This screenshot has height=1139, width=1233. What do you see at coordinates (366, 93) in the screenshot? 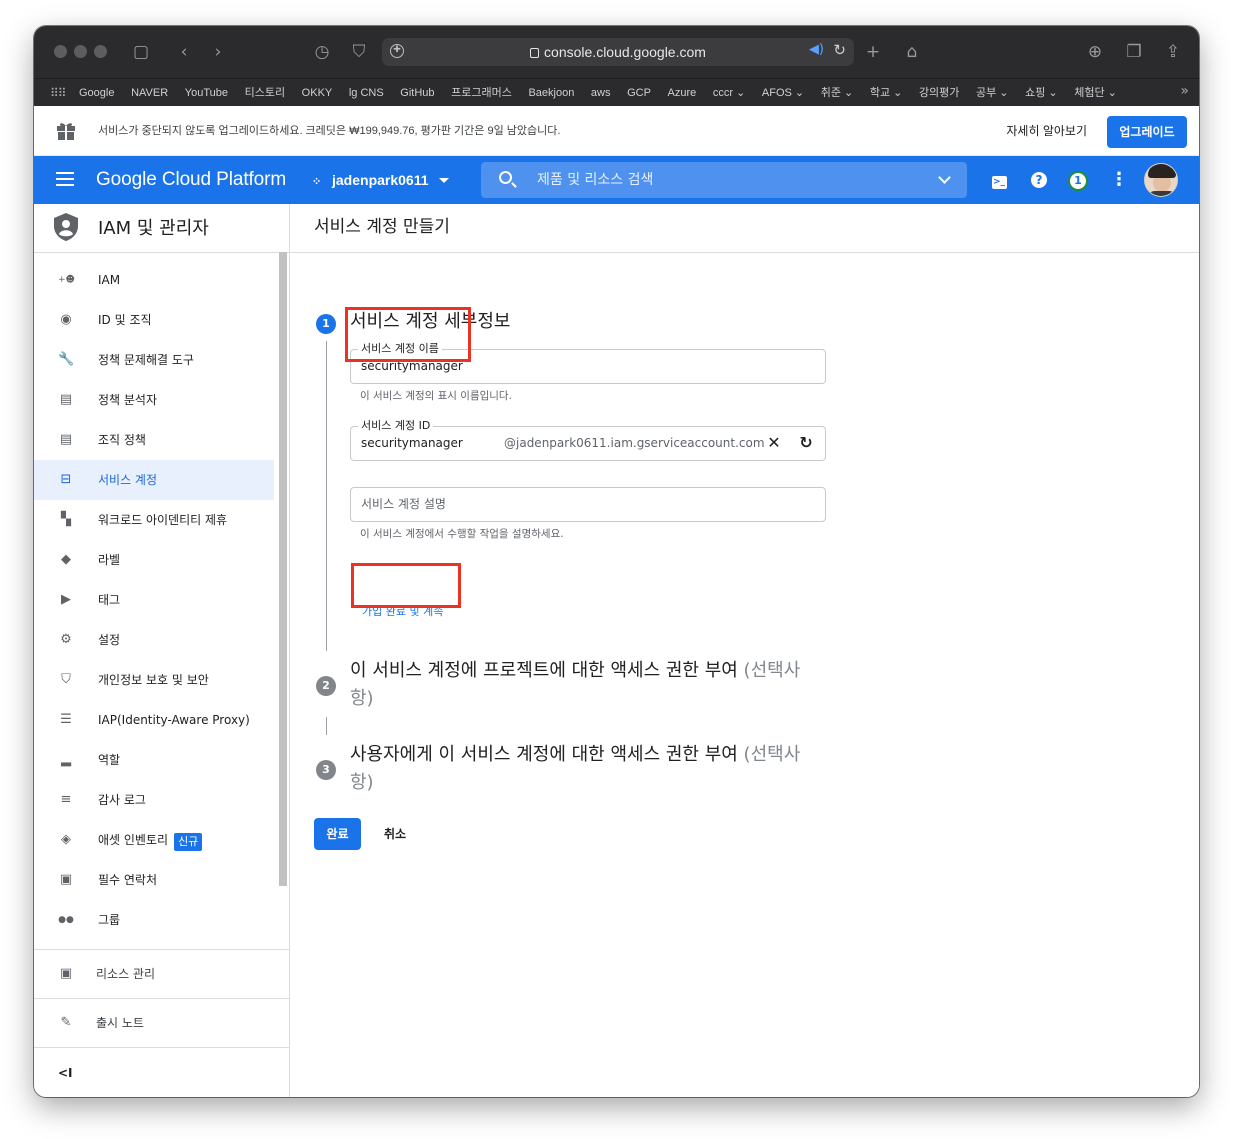
I see `favorite-link: lg CNS` at bounding box center [366, 93].